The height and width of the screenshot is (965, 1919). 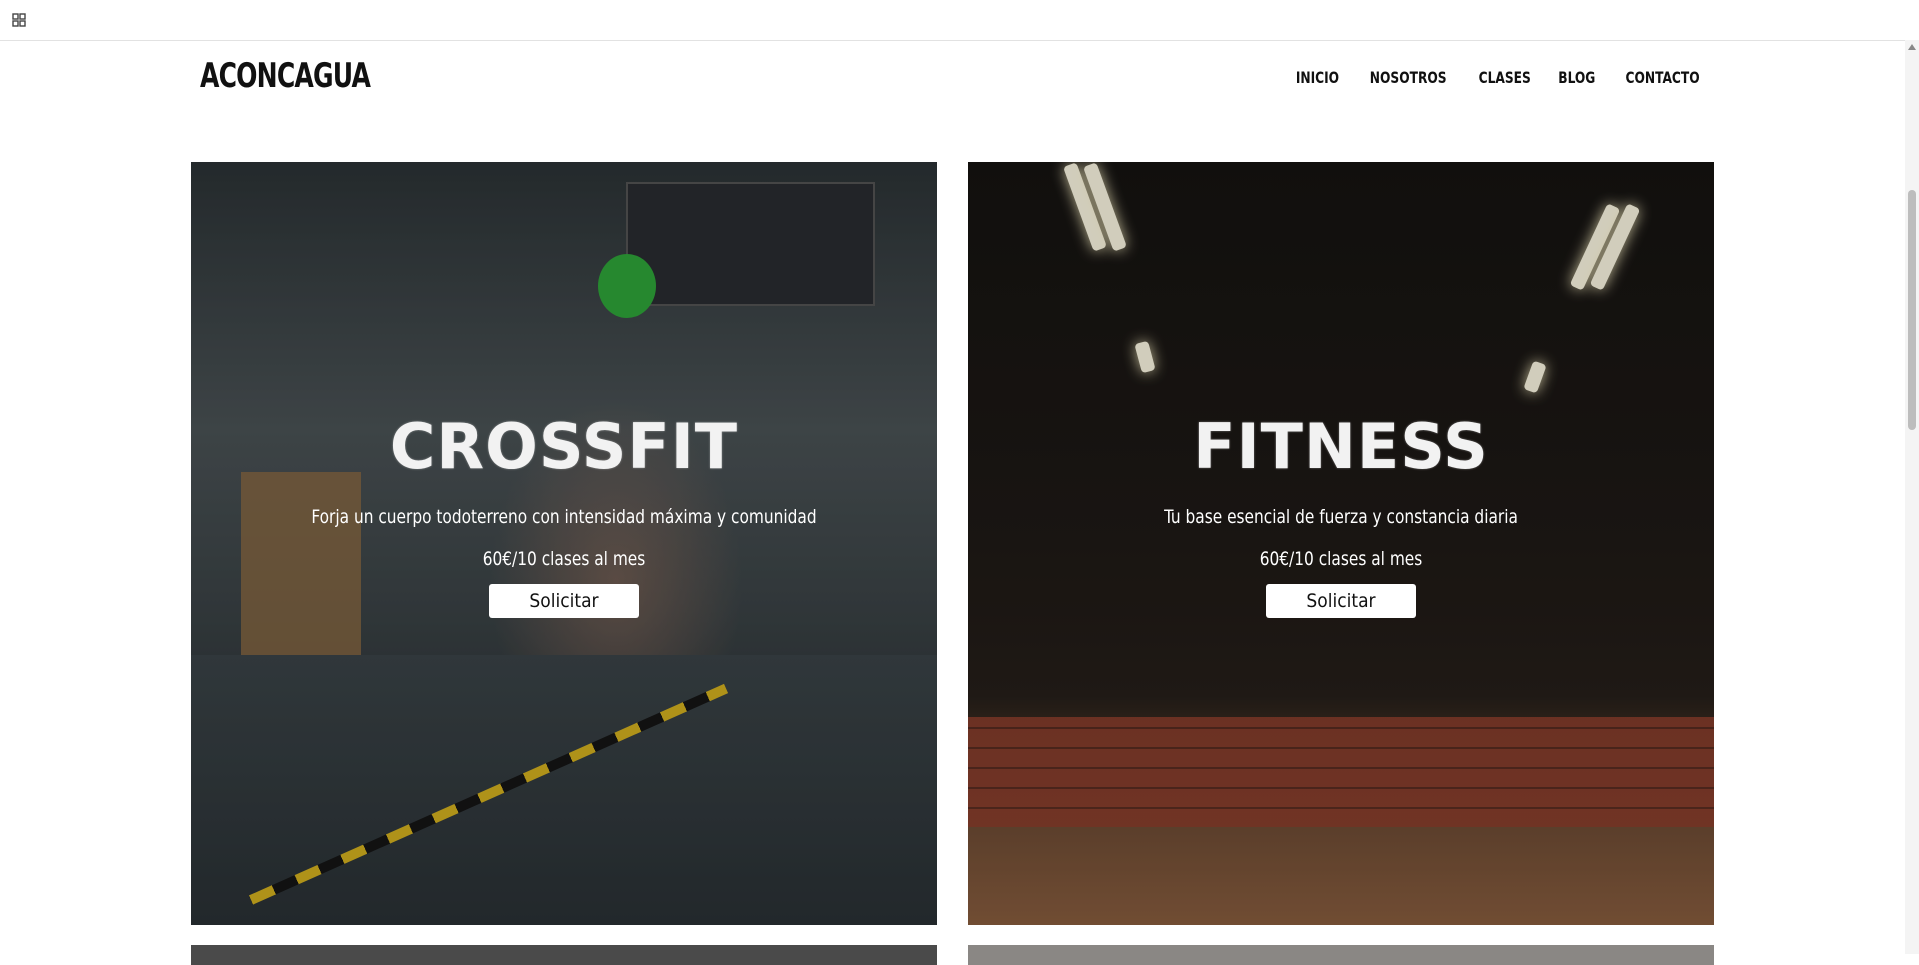 I want to click on scroll-up-icon, so click(x=1912, y=47).